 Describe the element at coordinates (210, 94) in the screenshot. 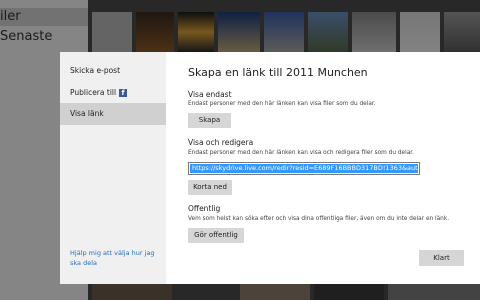

I see `view-only-heading: Visa endast` at that location.